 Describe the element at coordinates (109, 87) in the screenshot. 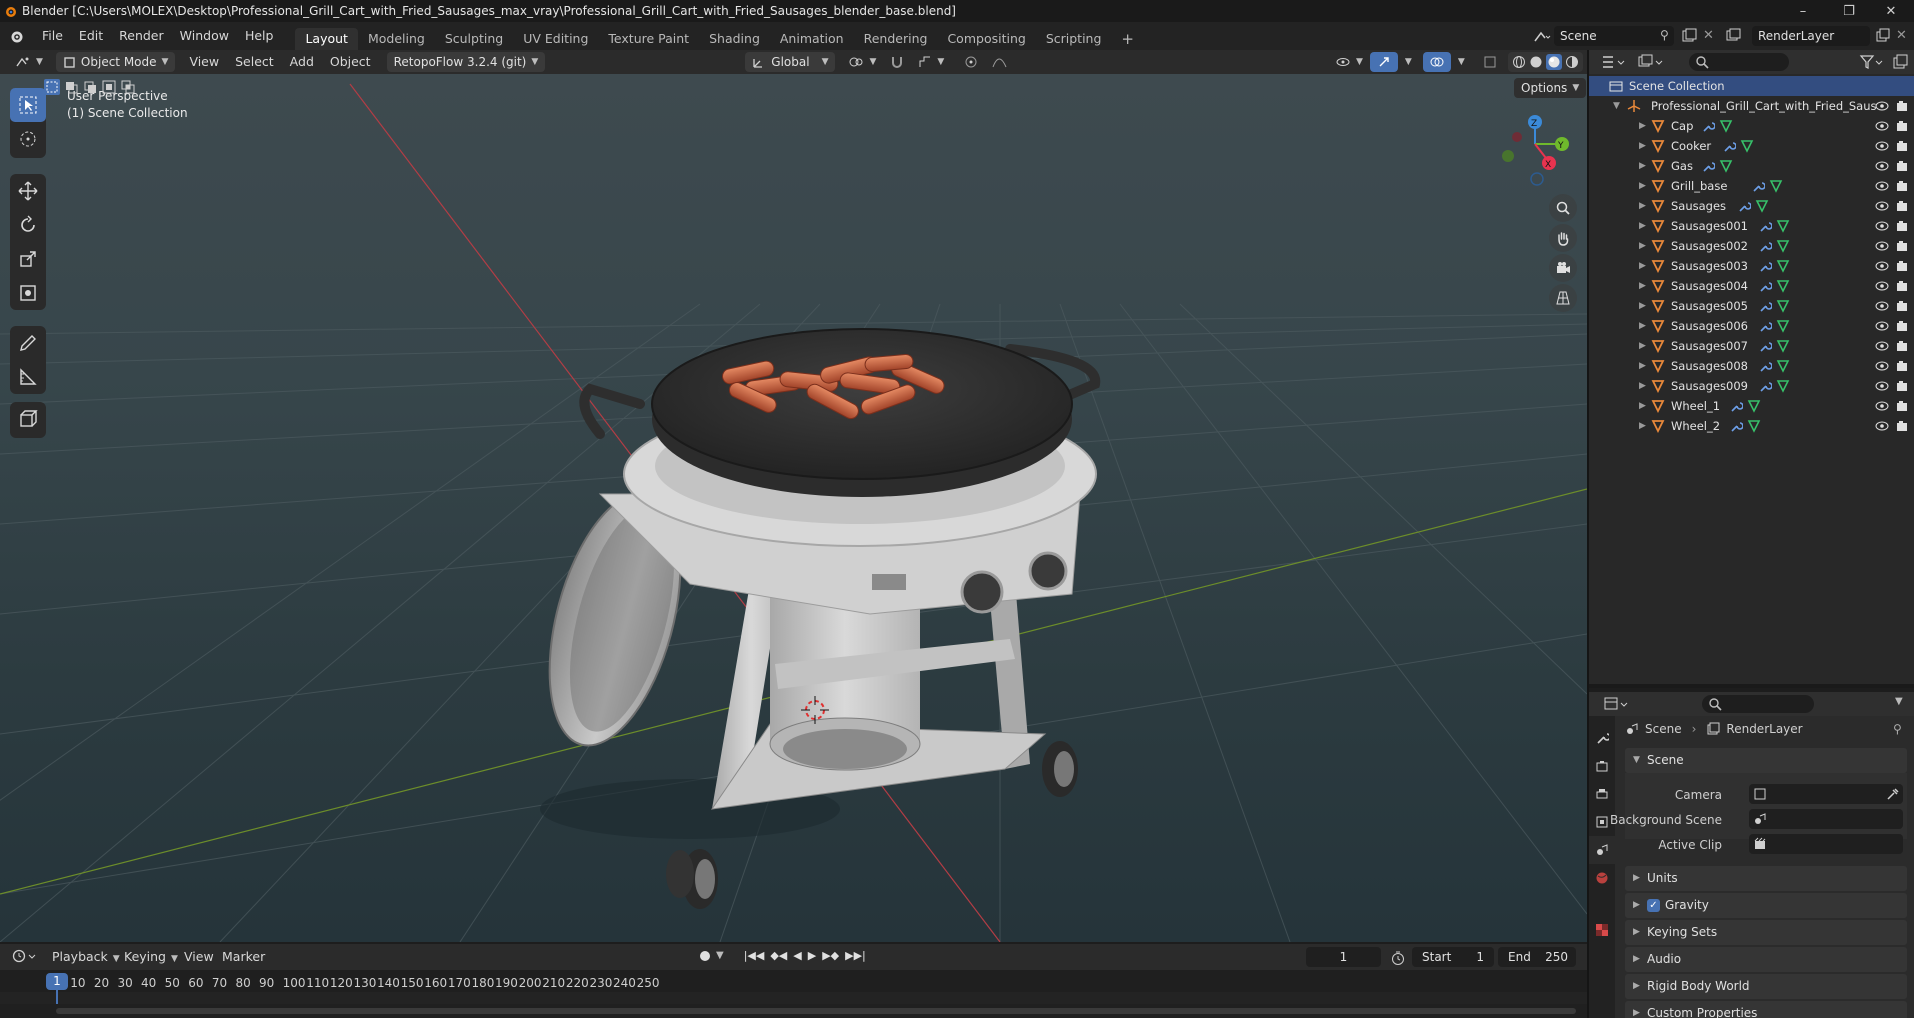

I see `select-invert-icon` at that location.